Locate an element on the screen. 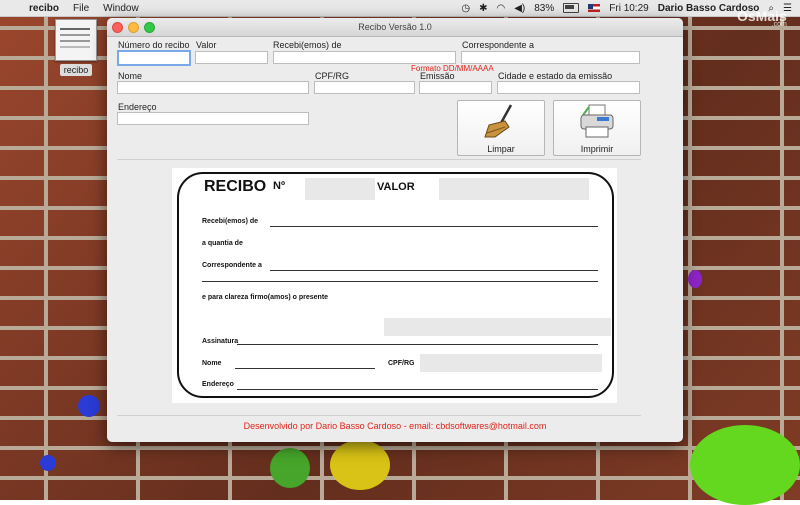  endereco-label: Endereço is located at coordinates (137, 107).